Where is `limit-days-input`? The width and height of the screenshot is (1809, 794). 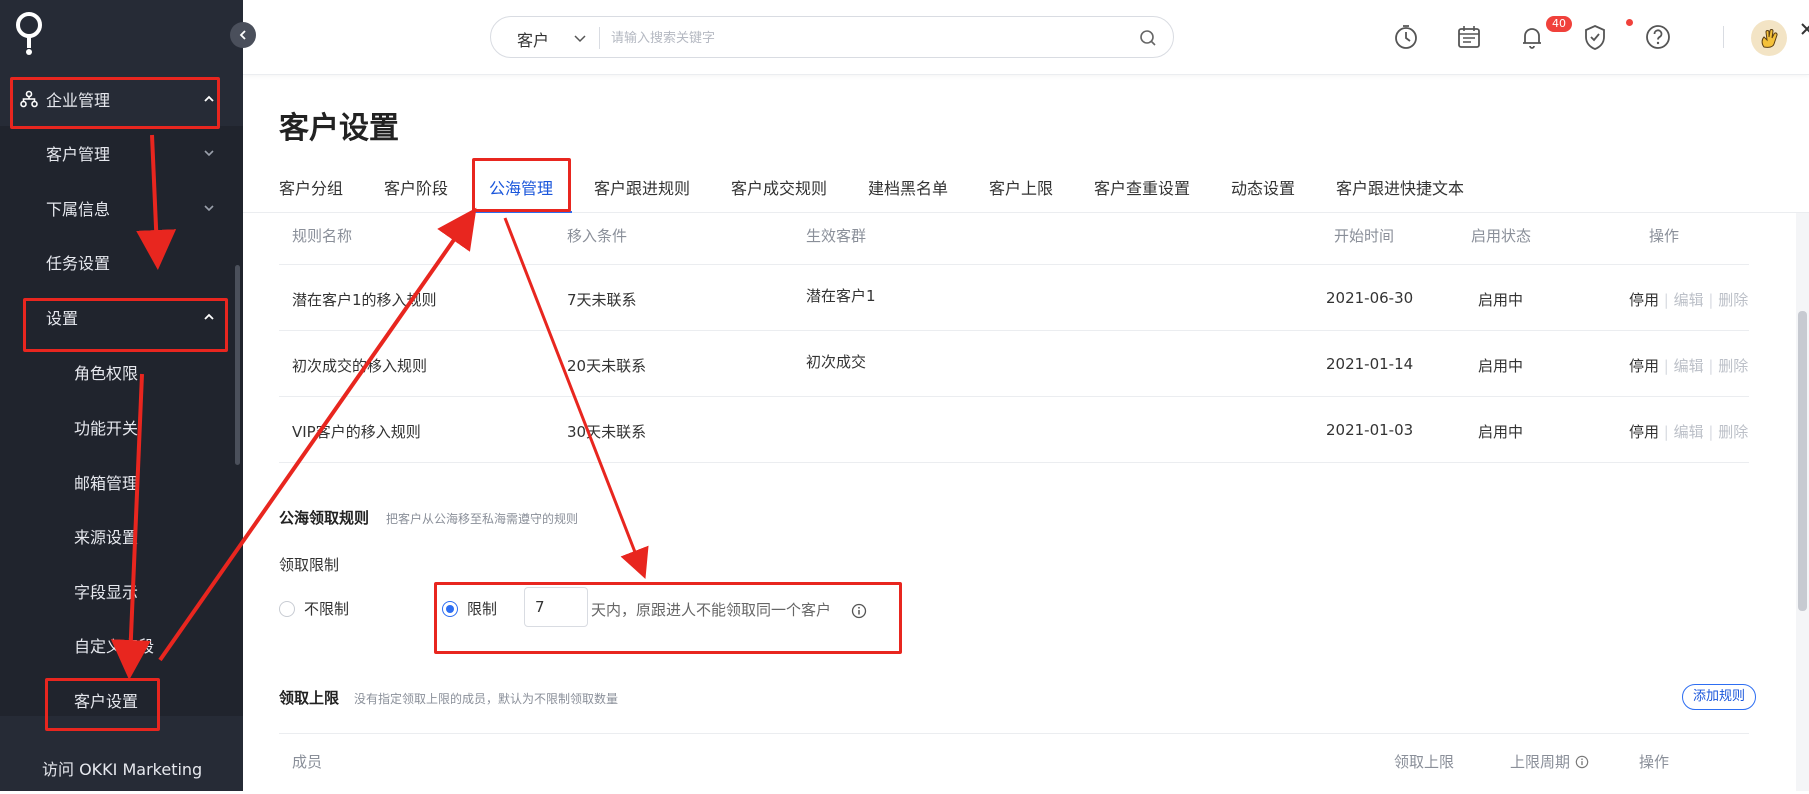 limit-days-input is located at coordinates (556, 607).